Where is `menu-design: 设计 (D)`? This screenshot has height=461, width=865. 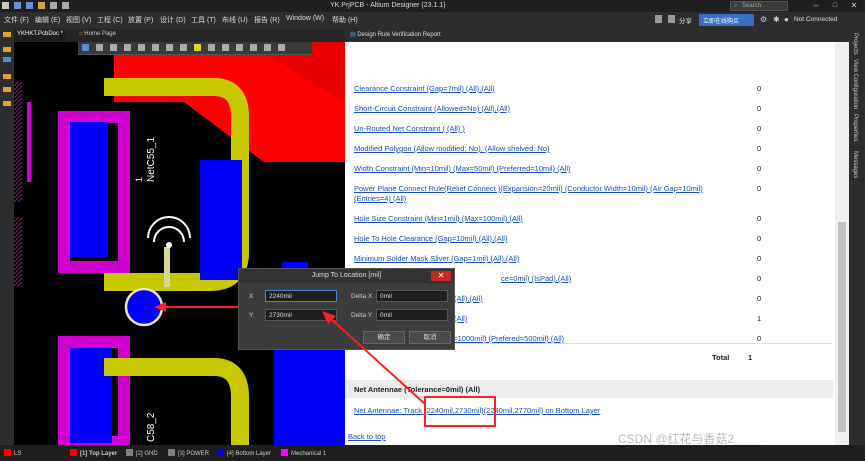 menu-design: 设计 (D) is located at coordinates (173, 20).